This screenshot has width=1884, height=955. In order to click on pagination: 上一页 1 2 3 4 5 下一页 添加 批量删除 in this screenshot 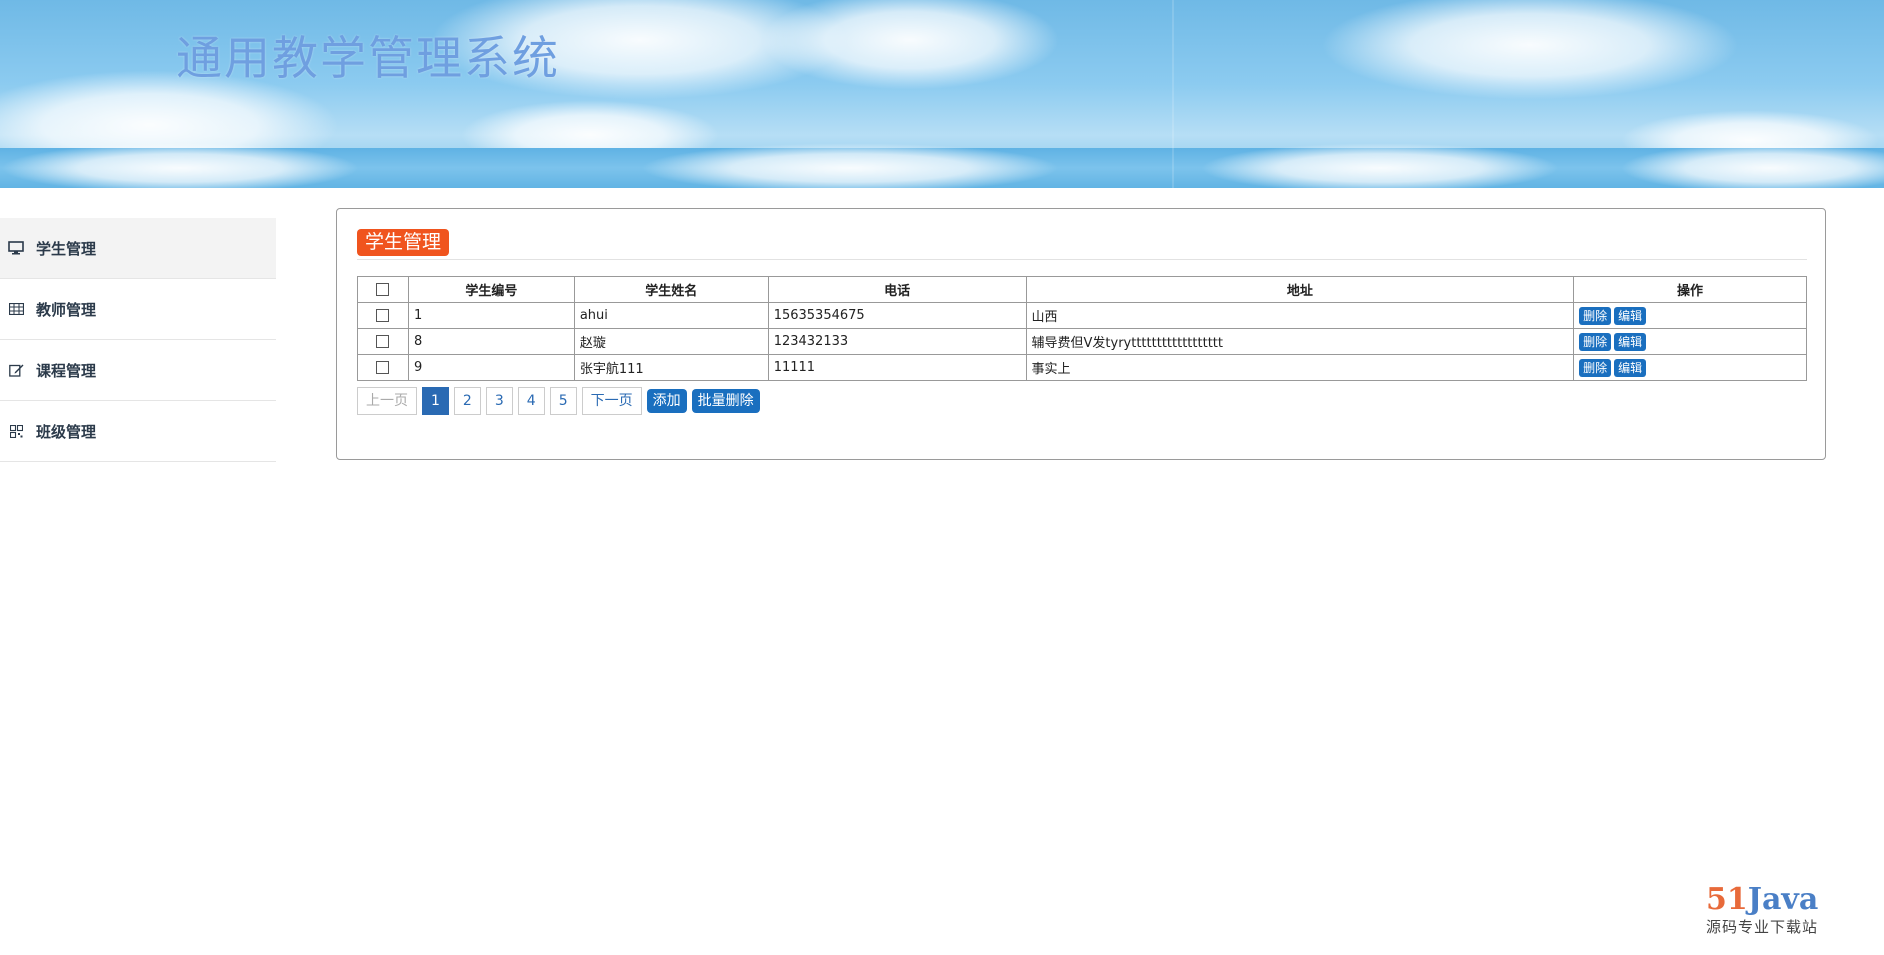, I will do `click(561, 401)`.